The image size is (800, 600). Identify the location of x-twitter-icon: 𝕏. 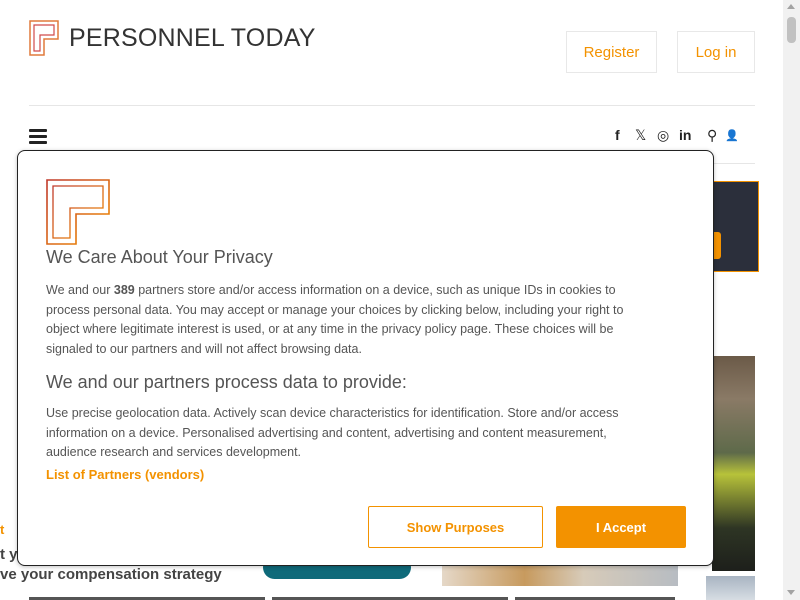
(646, 135).